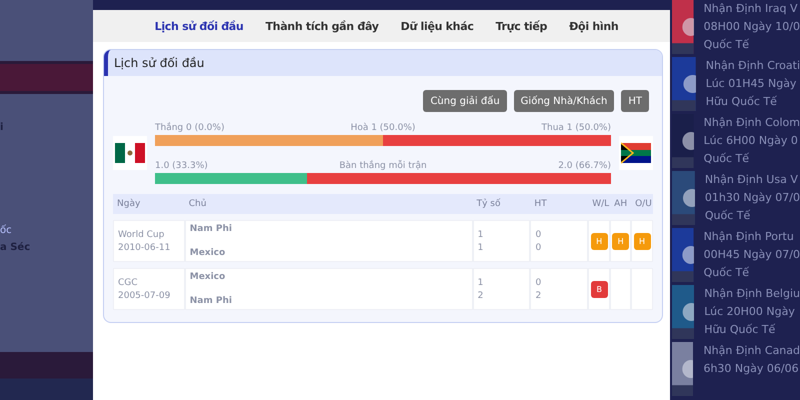  I want to click on tab: Đội hình, so click(593, 26).